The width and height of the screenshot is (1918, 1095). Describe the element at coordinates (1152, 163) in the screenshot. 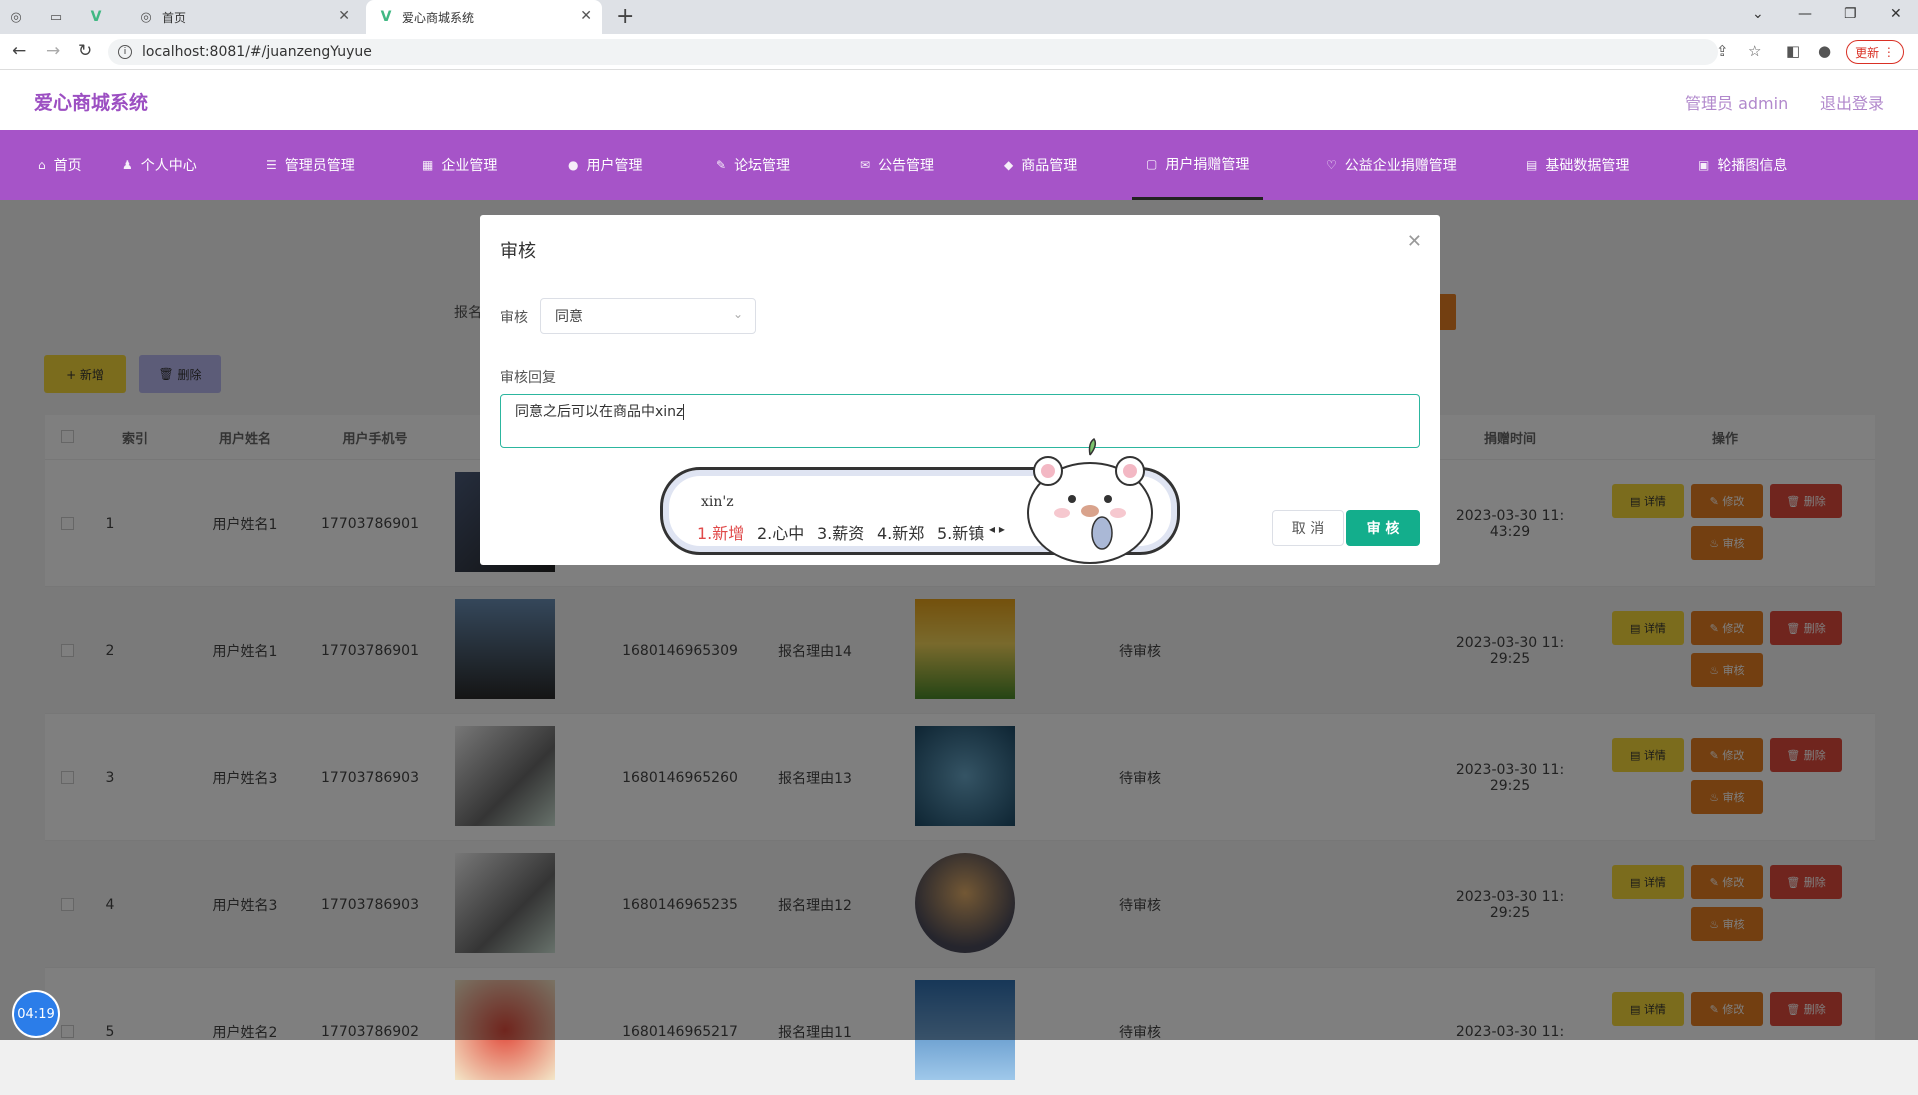

I see `donation-icon: ▢` at that location.